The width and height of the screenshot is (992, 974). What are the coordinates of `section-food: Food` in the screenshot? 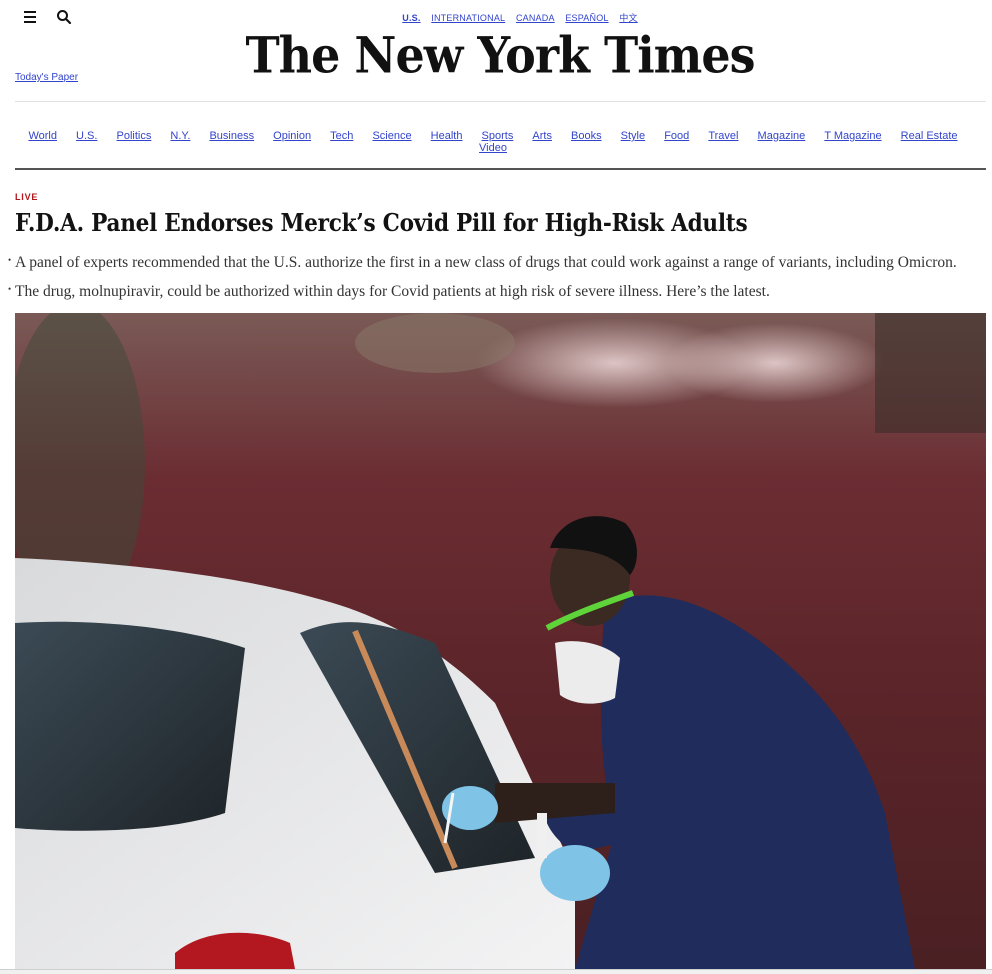 It's located at (676, 136).